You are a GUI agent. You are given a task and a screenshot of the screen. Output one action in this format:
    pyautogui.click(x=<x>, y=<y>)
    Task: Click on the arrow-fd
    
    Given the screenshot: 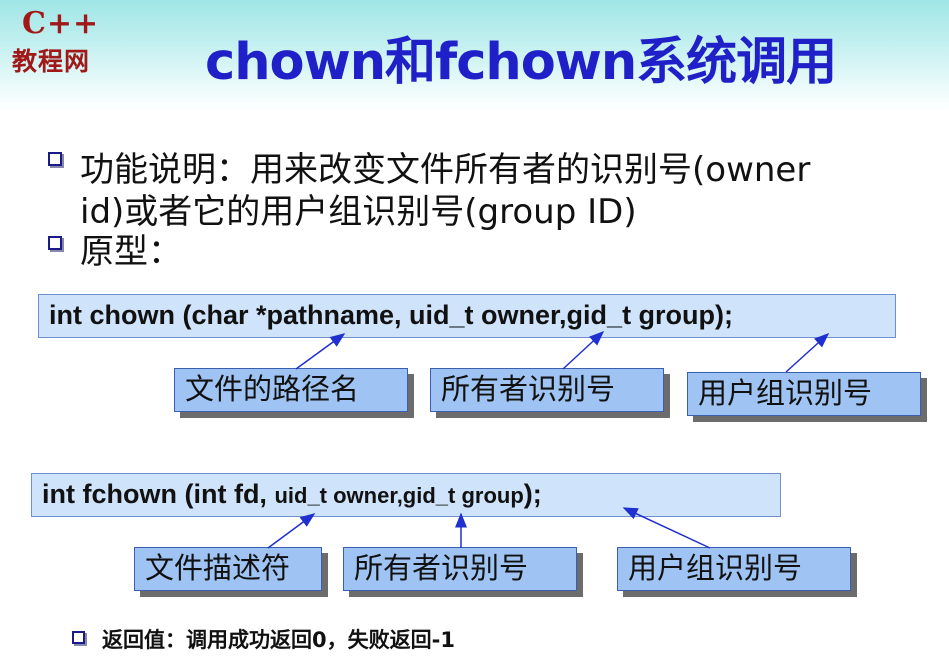 What is the action you would take?
    pyautogui.click(x=291, y=531)
    